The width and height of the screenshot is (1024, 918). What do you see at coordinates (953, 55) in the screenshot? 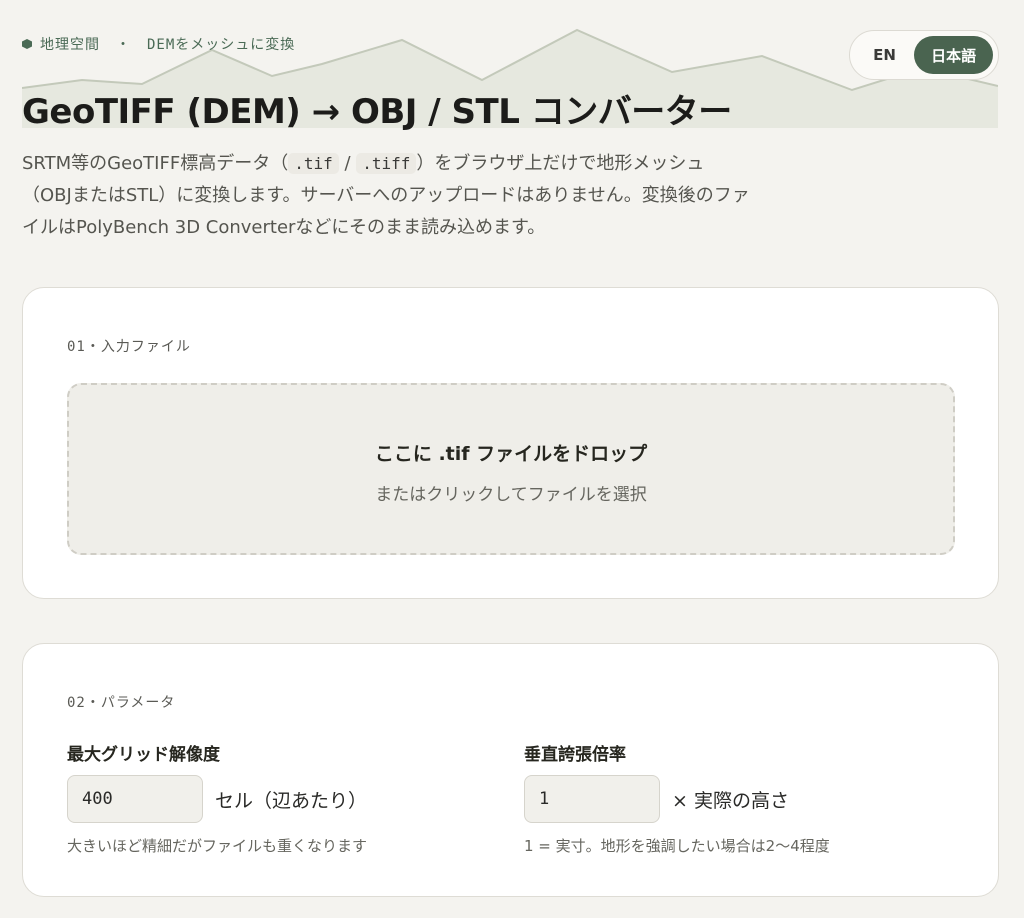
I see `lang-ja-button: 日本語` at bounding box center [953, 55].